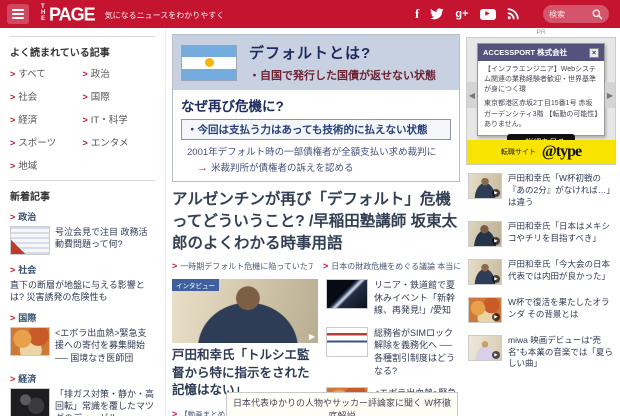 The width and height of the screenshot is (620, 416). What do you see at coordinates (559, 231) in the screenshot?
I see `article-link: 戸田和幸氏「日本はメキシコやチリを目指すべき」` at bounding box center [559, 231].